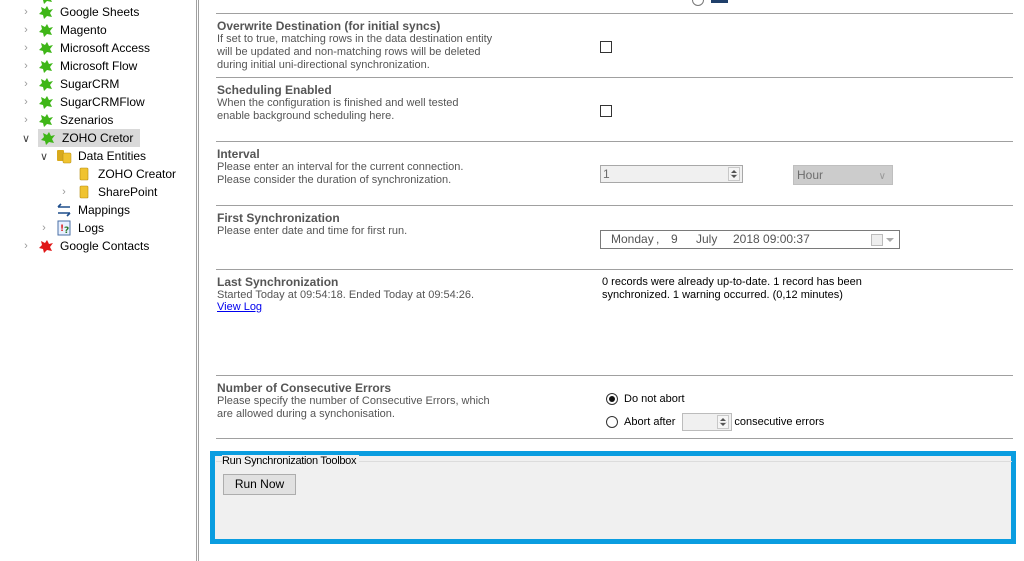  What do you see at coordinates (606, 47) in the screenshot?
I see `overwrite-checkbox` at bounding box center [606, 47].